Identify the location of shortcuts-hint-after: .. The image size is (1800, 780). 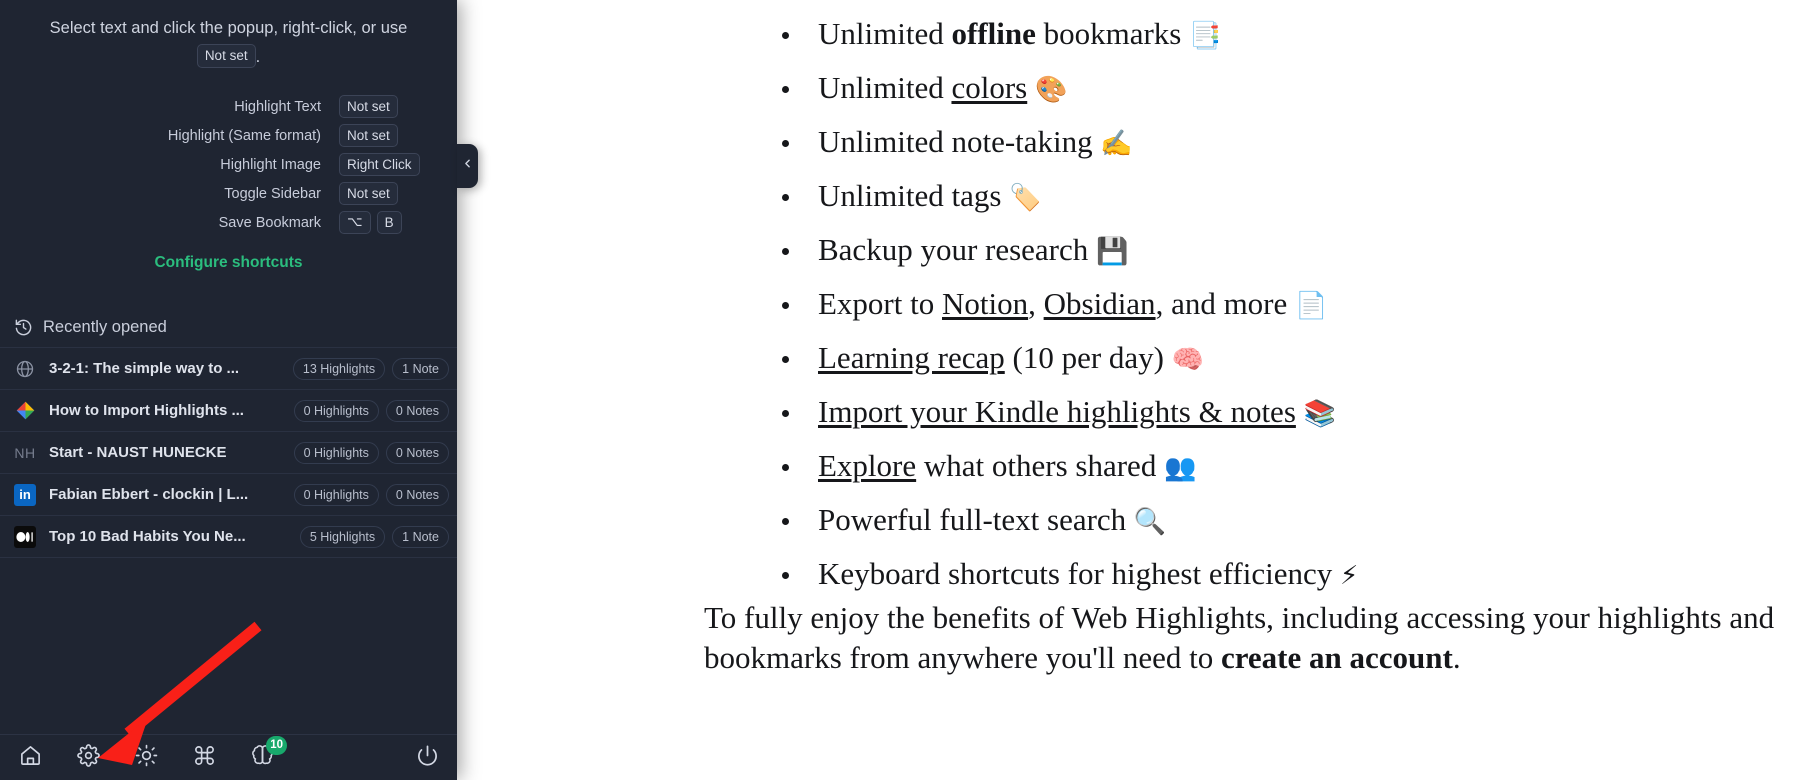
(258, 57).